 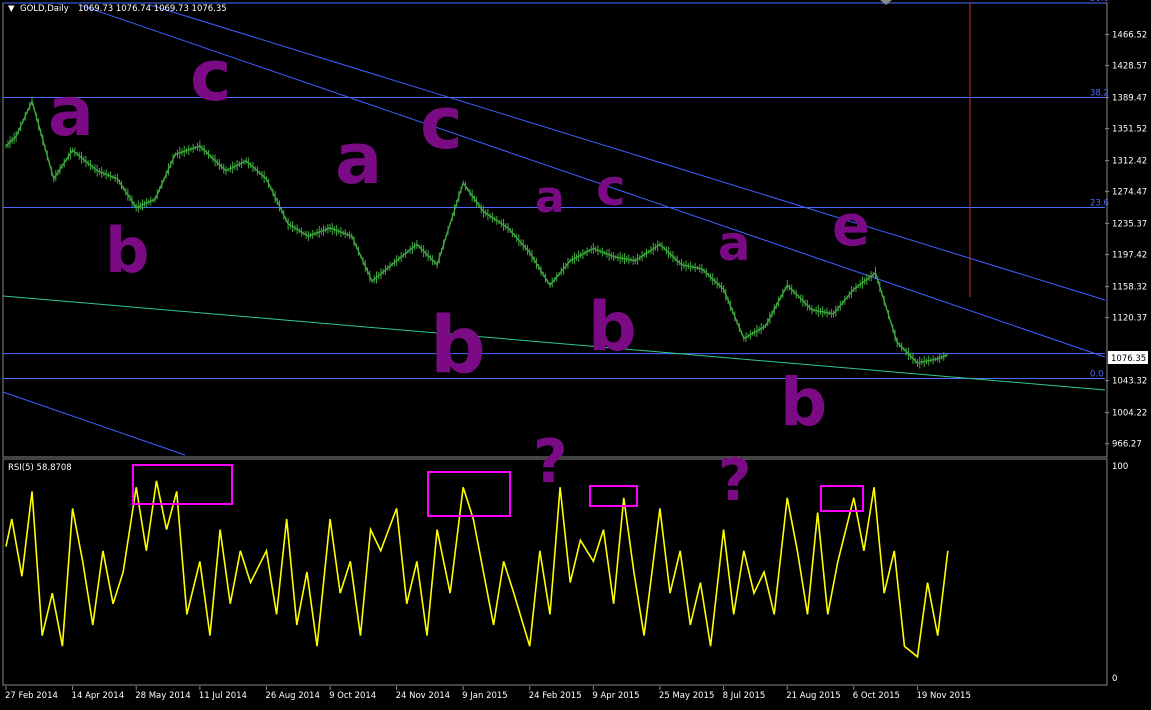 What do you see at coordinates (458, 346) in the screenshot?
I see `wave-label-b2: b` at bounding box center [458, 346].